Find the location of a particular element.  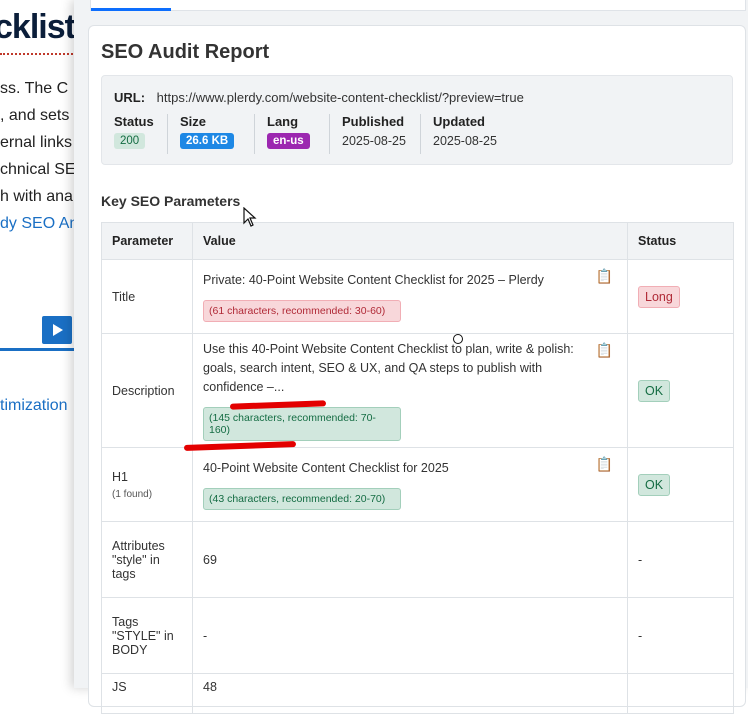

lang-badge: en-us is located at coordinates (288, 141).